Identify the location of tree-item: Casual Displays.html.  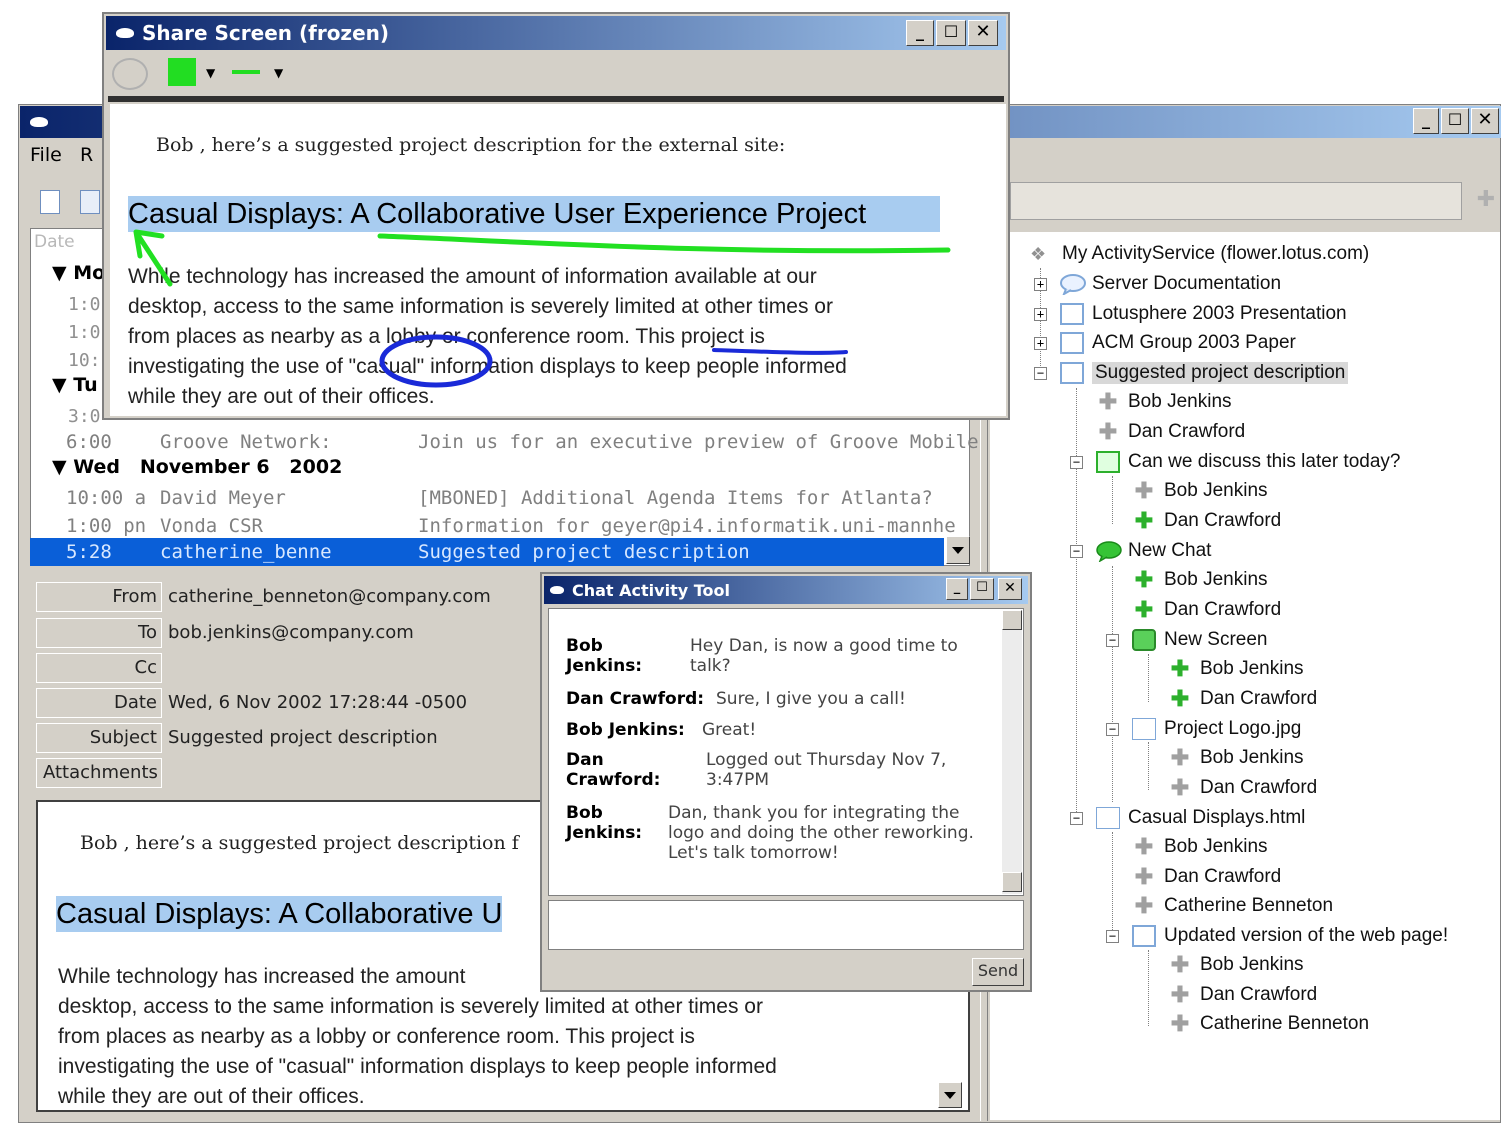
(1200, 818).